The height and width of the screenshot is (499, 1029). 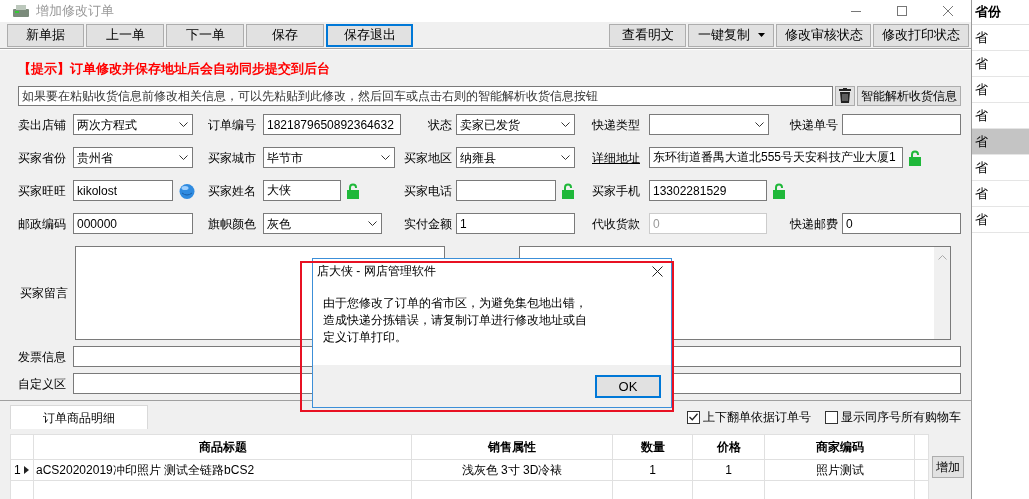 What do you see at coordinates (44, 293) in the screenshot?
I see `field-label: 买家留言` at bounding box center [44, 293].